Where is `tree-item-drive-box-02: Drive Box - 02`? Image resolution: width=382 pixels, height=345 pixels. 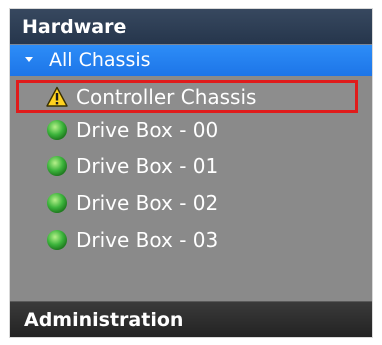 tree-item-drive-box-02: Drive Box - 02 is located at coordinates (191, 203).